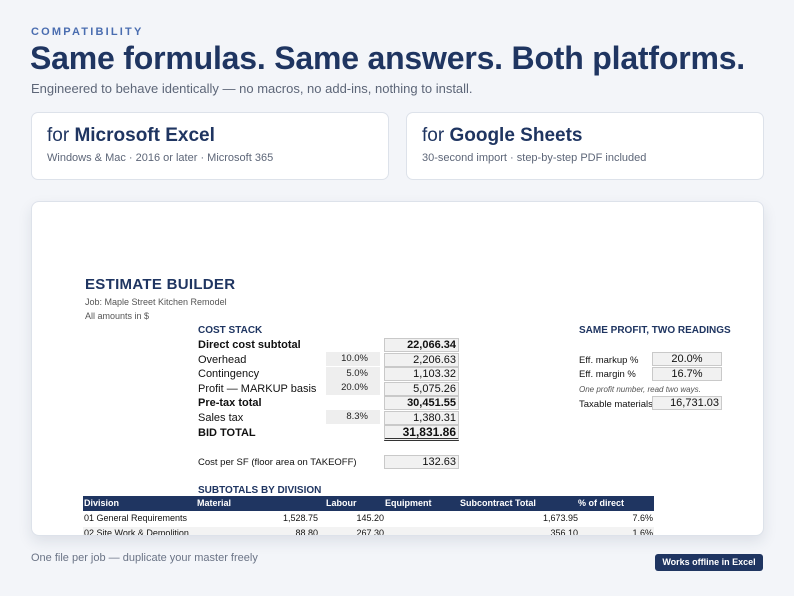 This screenshot has width=794, height=596. What do you see at coordinates (257, 389) in the screenshot?
I see `cost-row-label: Profit — MARKUP basis` at bounding box center [257, 389].